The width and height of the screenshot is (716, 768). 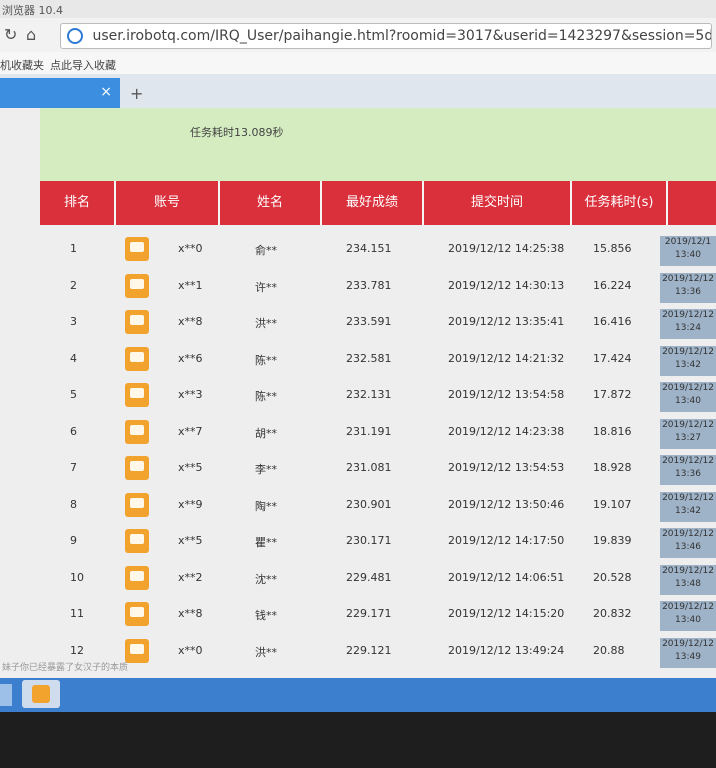 I want to click on extra-time-cell: 2019/12/12 13:49, so click(x=688, y=652).